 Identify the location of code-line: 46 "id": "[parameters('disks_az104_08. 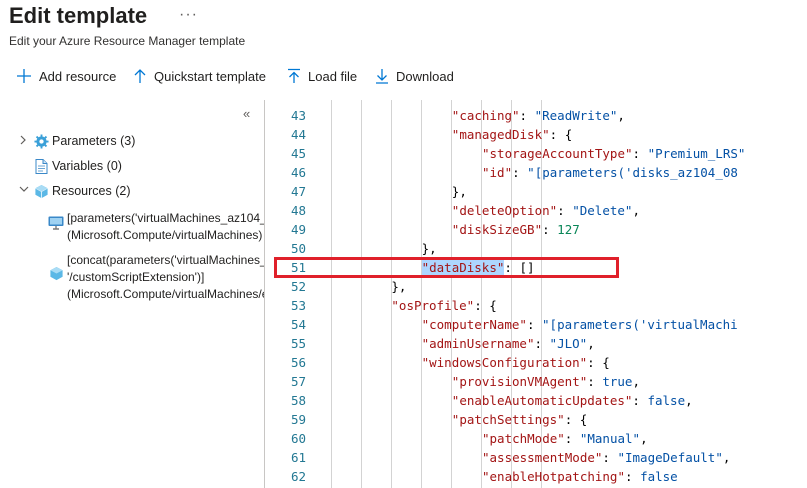
(536, 172).